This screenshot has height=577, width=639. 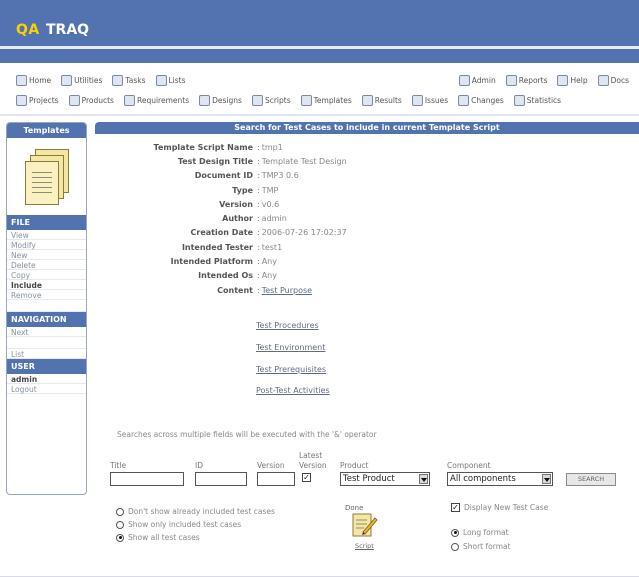 I want to click on toolbar-tasks-button: Tasks, so click(x=128, y=80).